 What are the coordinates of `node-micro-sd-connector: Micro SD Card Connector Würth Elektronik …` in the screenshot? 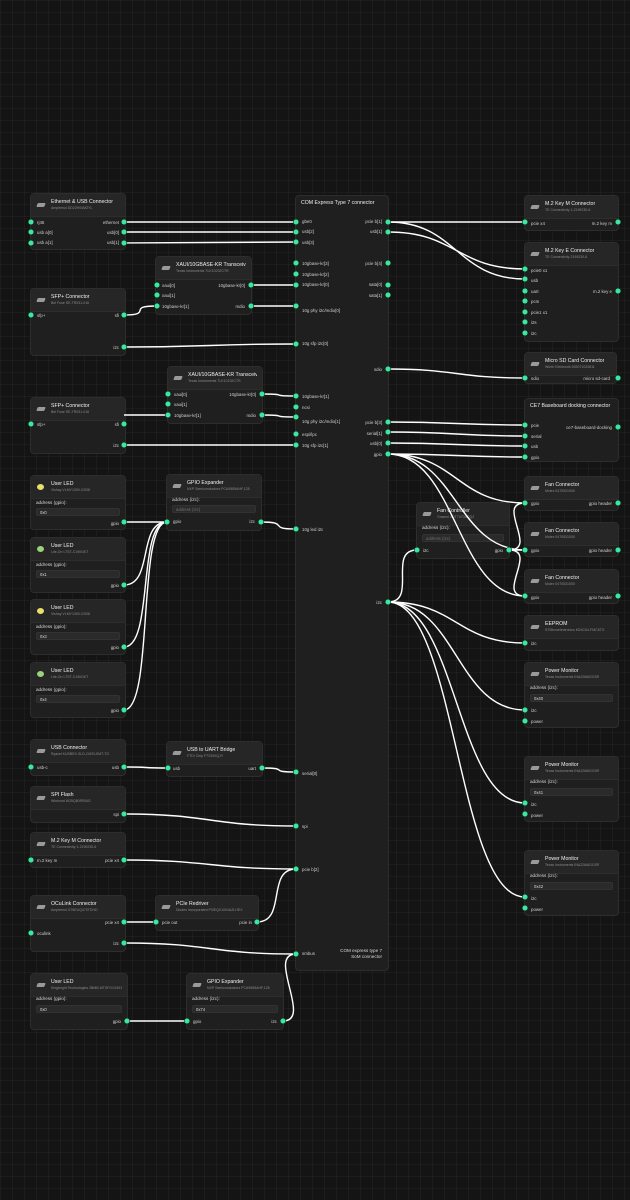 It's located at (570, 368).